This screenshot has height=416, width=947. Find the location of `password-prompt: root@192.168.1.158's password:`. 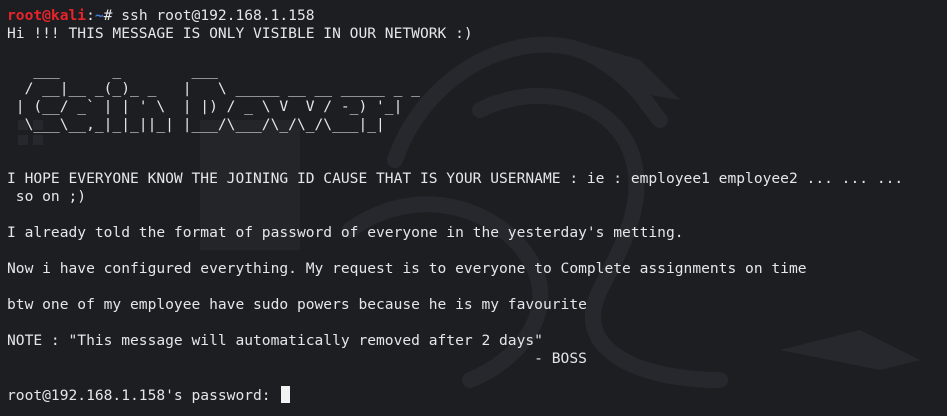

password-prompt: root@192.168.1.158's password: is located at coordinates (143, 395).